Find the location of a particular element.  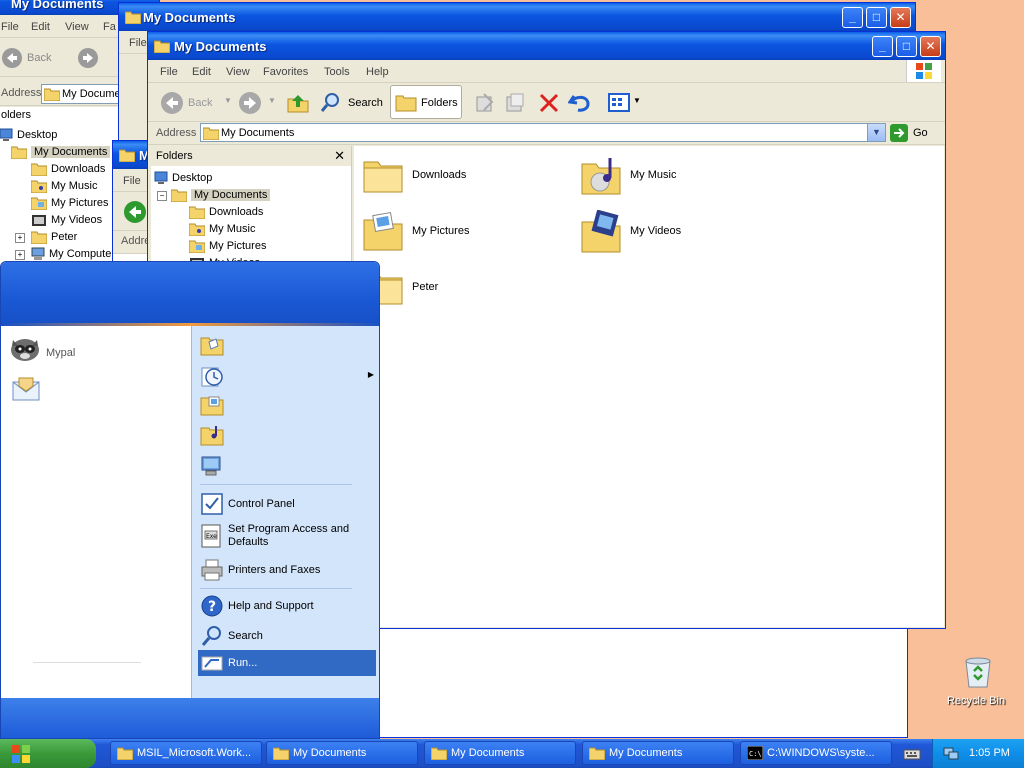

start-item-set-program-access: Exe Set Program Access and Defaults is located at coordinates (285, 537).